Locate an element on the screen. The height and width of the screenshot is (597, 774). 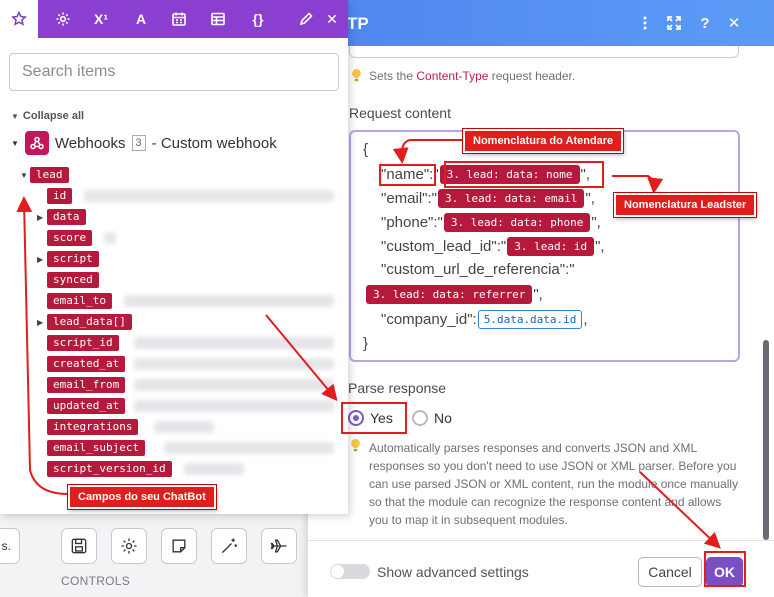
airplane-icon is located at coordinates (278, 546).